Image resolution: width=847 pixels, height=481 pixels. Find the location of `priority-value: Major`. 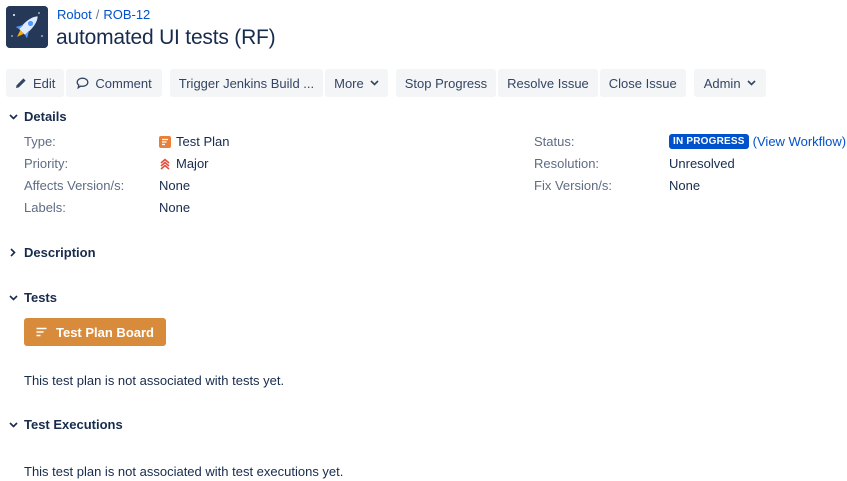

priority-value: Major is located at coordinates (184, 163).